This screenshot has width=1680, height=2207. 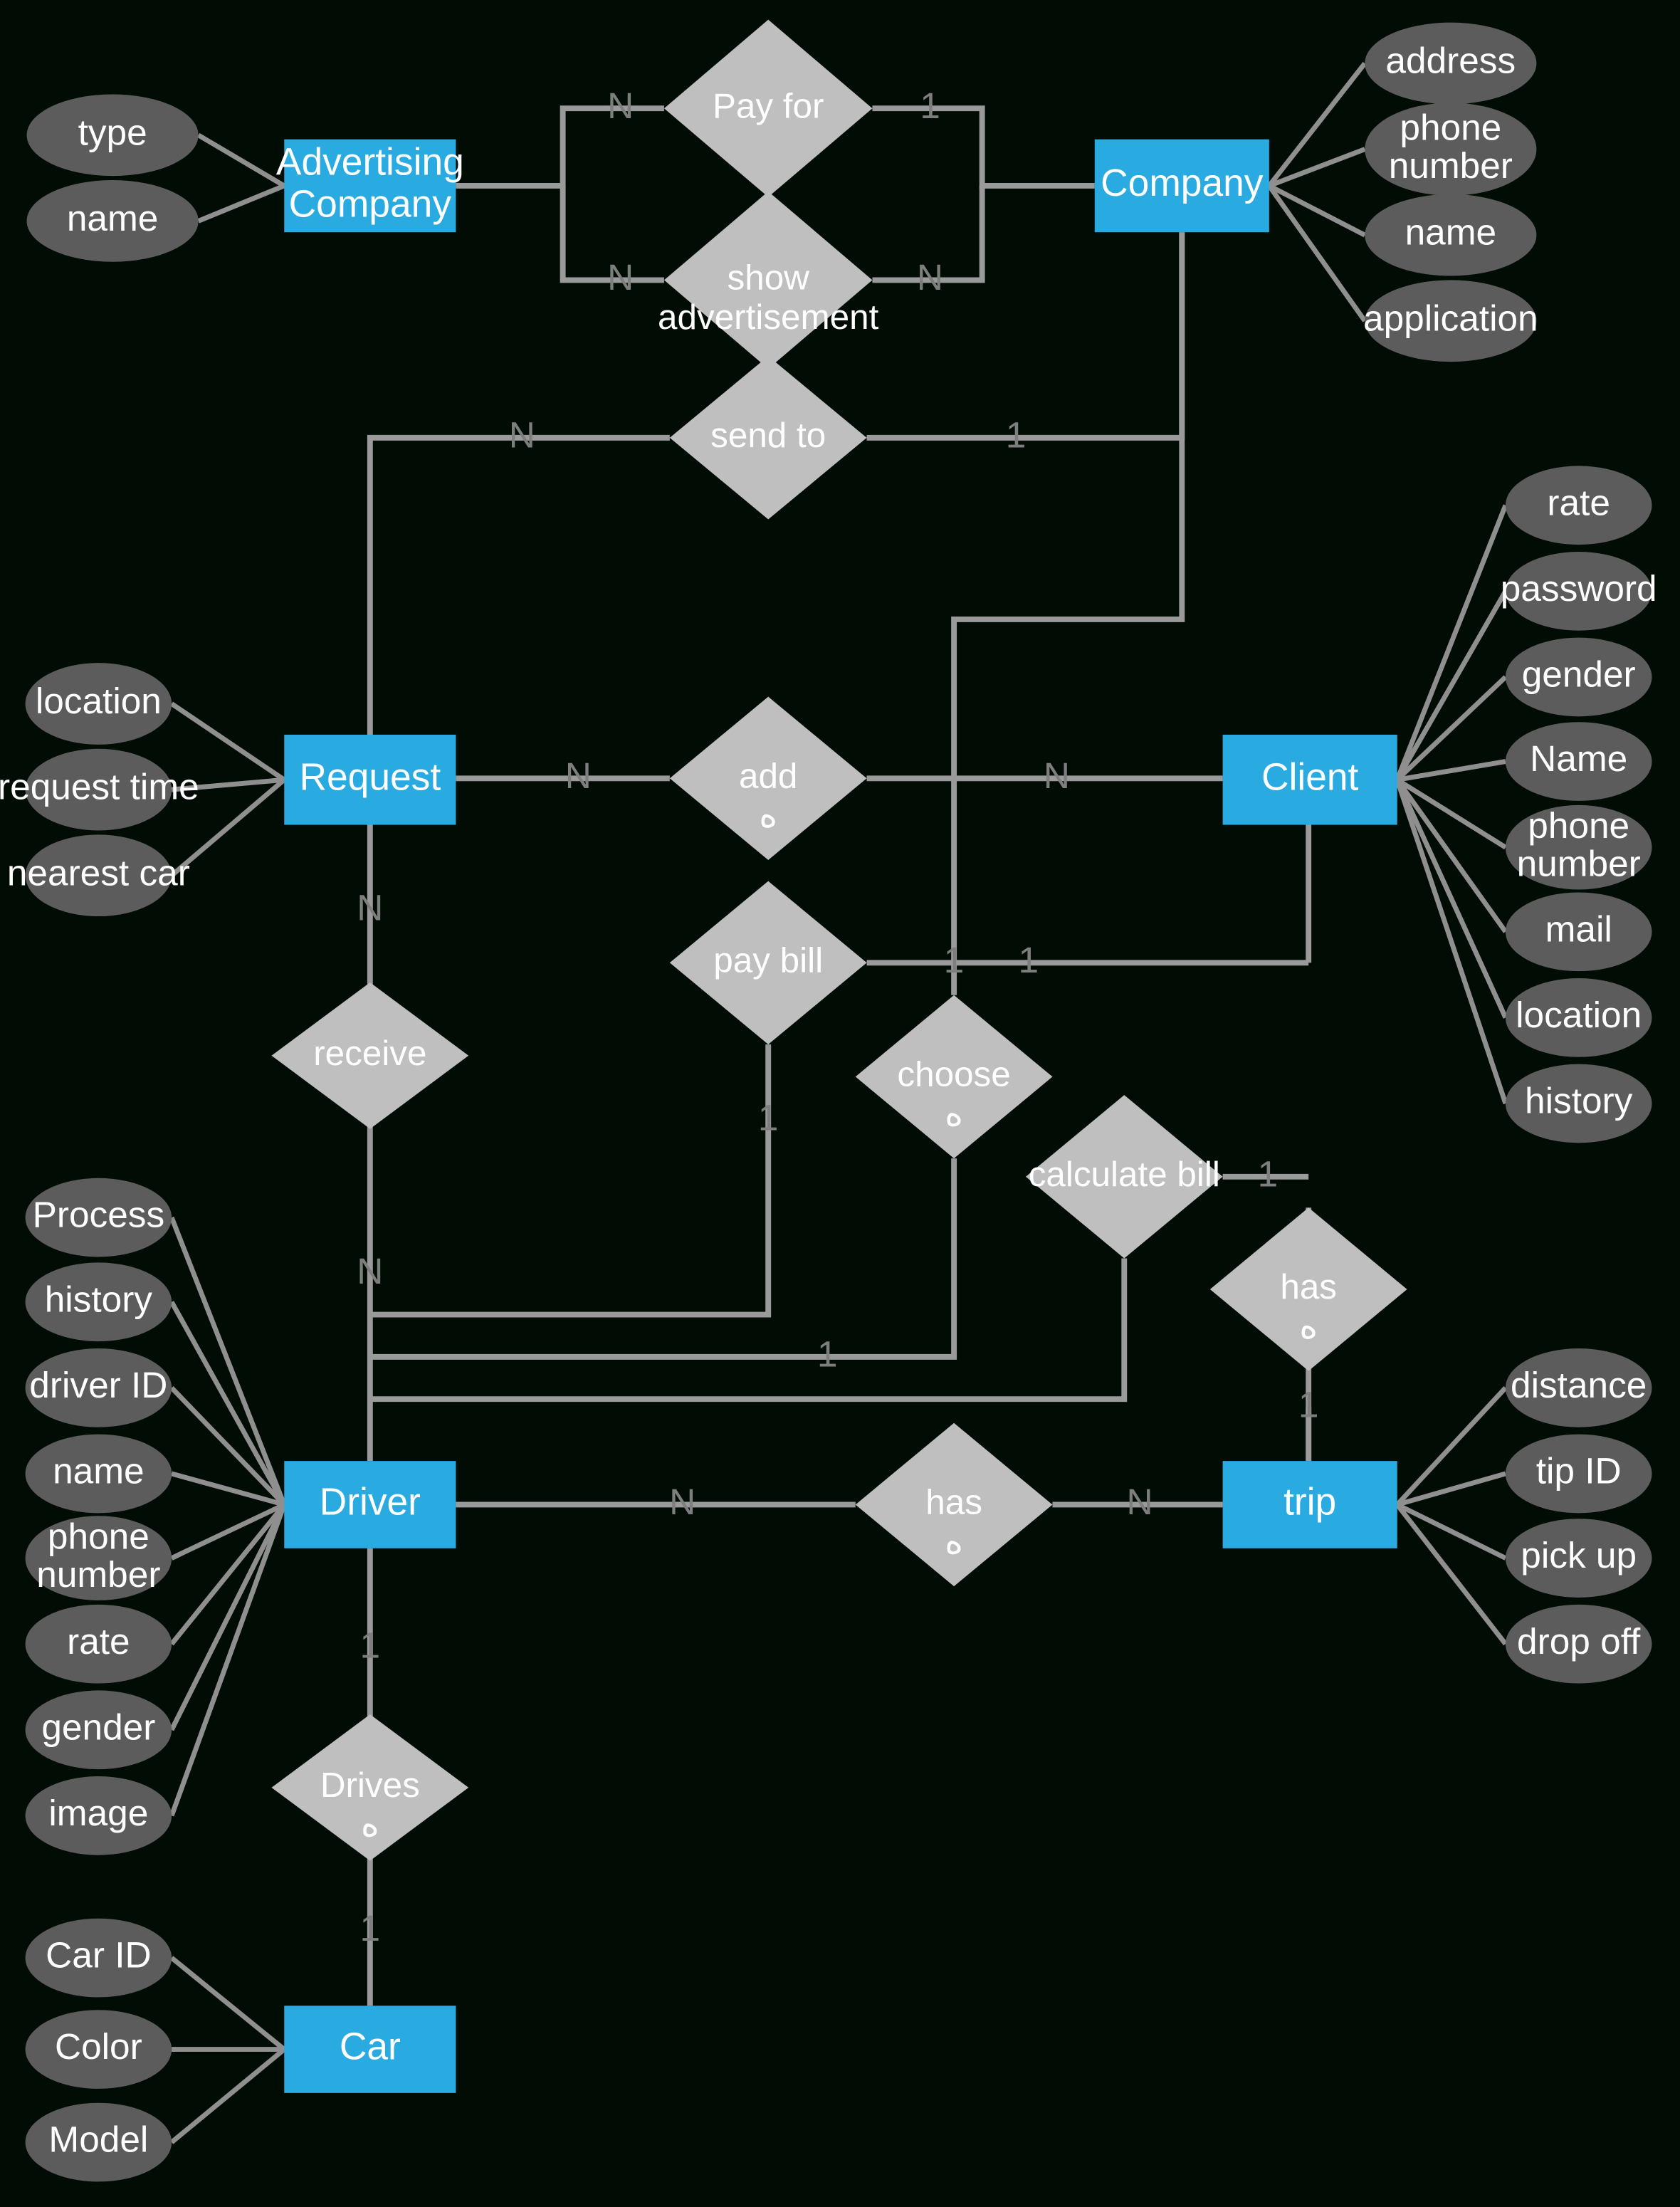 I want to click on edge-choose-driver, so click(x=663, y=1259).